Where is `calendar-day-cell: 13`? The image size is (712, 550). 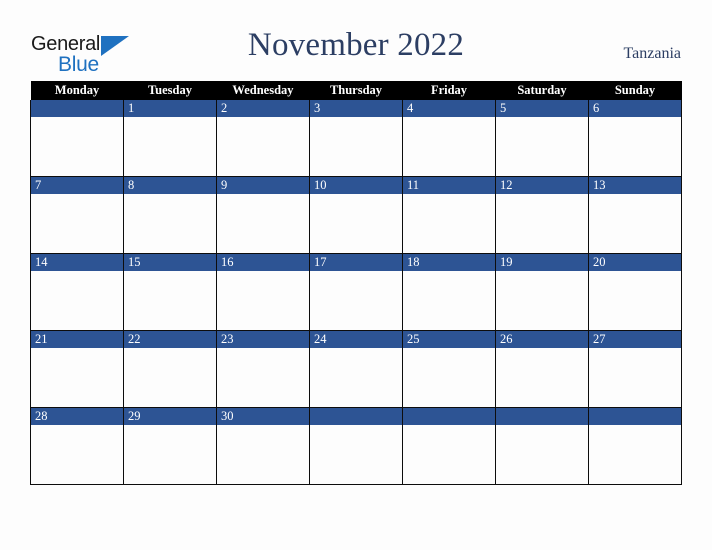
calendar-day-cell: 13 is located at coordinates (635, 215).